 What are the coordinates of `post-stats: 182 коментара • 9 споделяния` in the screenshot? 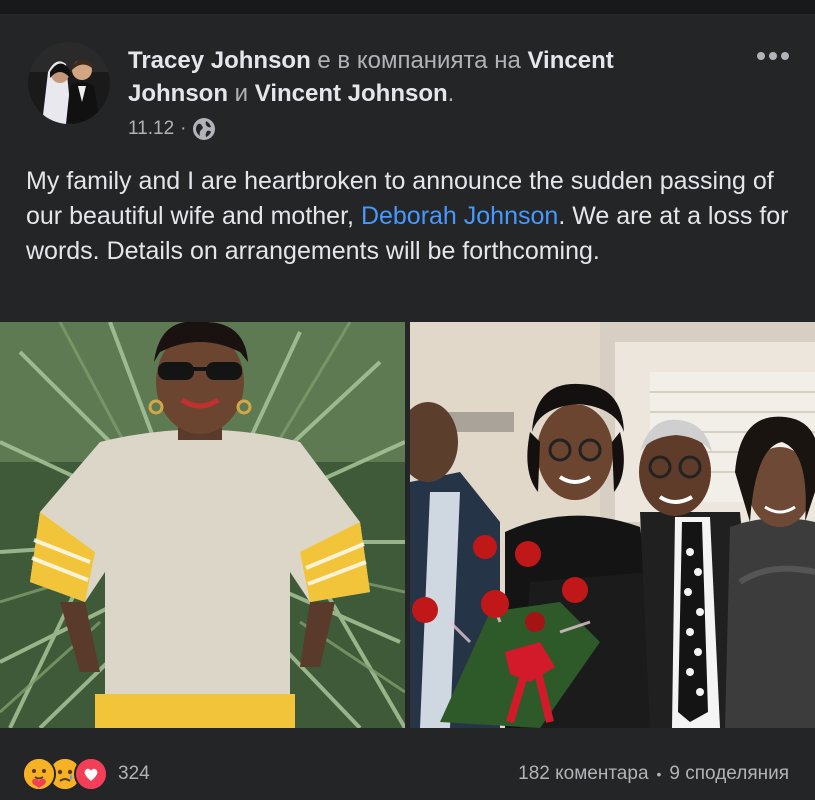 It's located at (653, 774).